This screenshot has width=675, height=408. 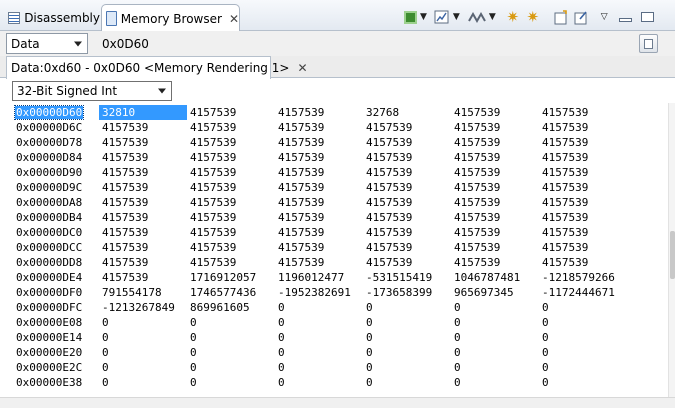 What do you see at coordinates (311, 277) in the screenshot?
I see `memory-value-cell: 1196012477` at bounding box center [311, 277].